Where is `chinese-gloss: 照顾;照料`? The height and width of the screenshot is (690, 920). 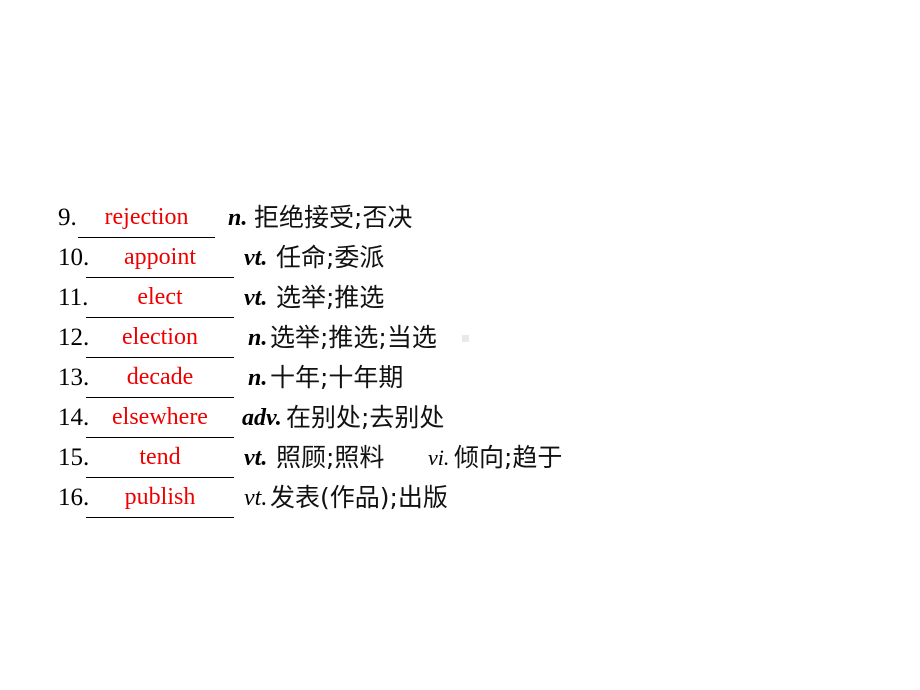
chinese-gloss: 照顾;照料 is located at coordinates (330, 457).